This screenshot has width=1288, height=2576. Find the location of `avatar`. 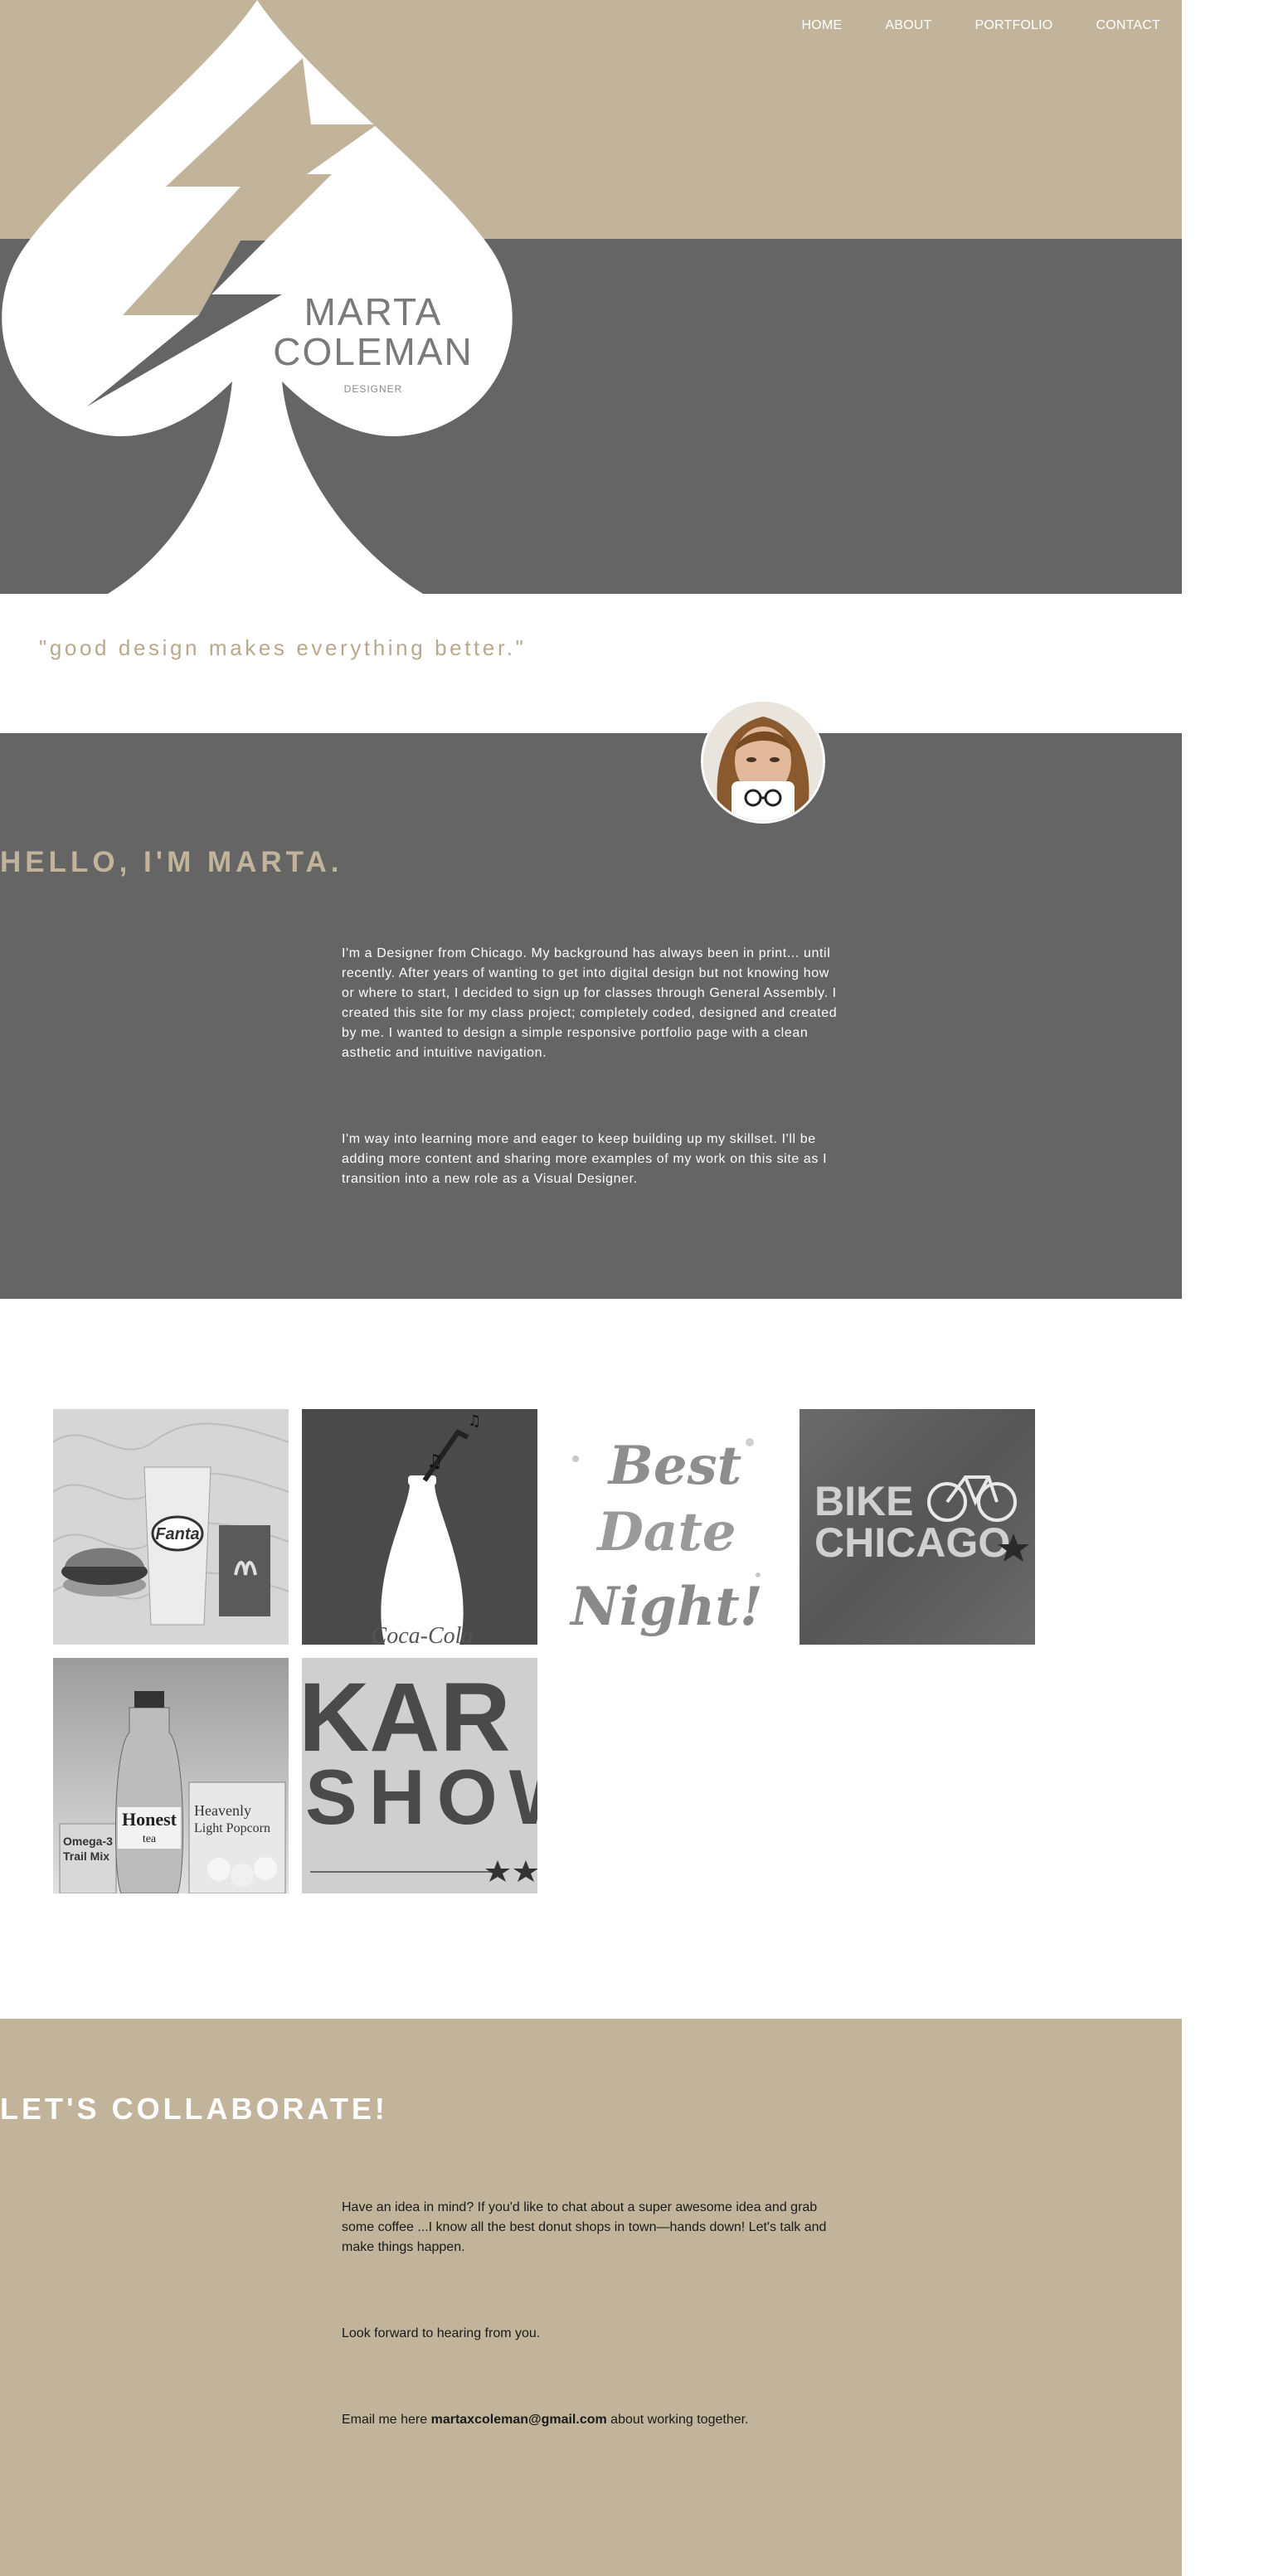

avatar is located at coordinates (763, 762).